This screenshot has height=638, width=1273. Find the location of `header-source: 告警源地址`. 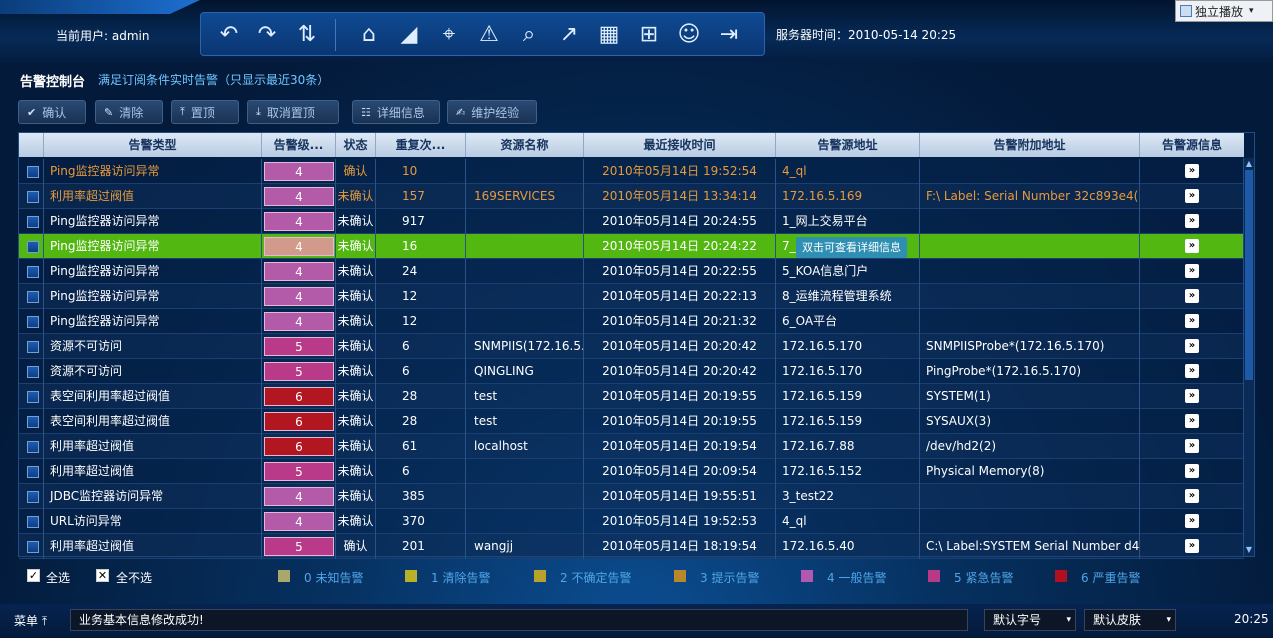

header-source: 告警源地址 is located at coordinates (848, 145).